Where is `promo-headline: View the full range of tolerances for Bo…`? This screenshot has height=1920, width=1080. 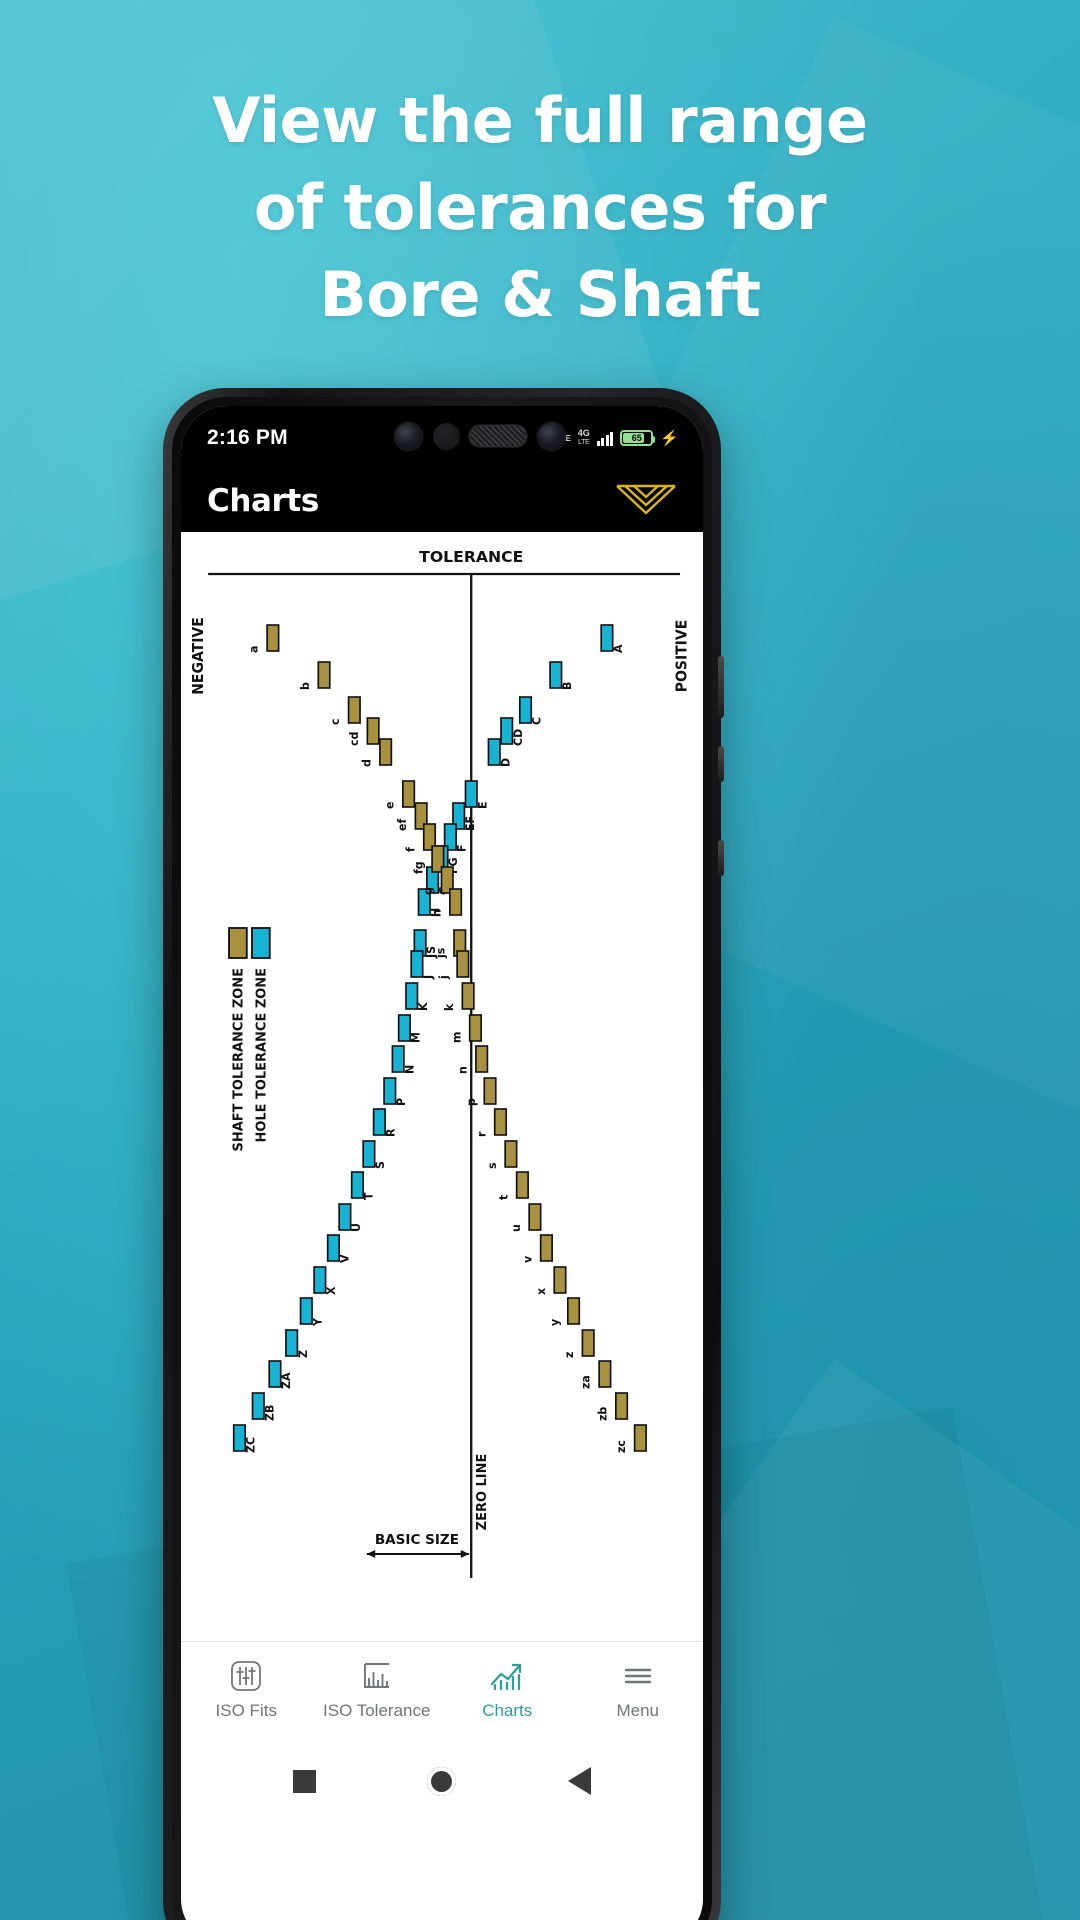 promo-headline: View the full range of tolerances for Bo… is located at coordinates (540, 208).